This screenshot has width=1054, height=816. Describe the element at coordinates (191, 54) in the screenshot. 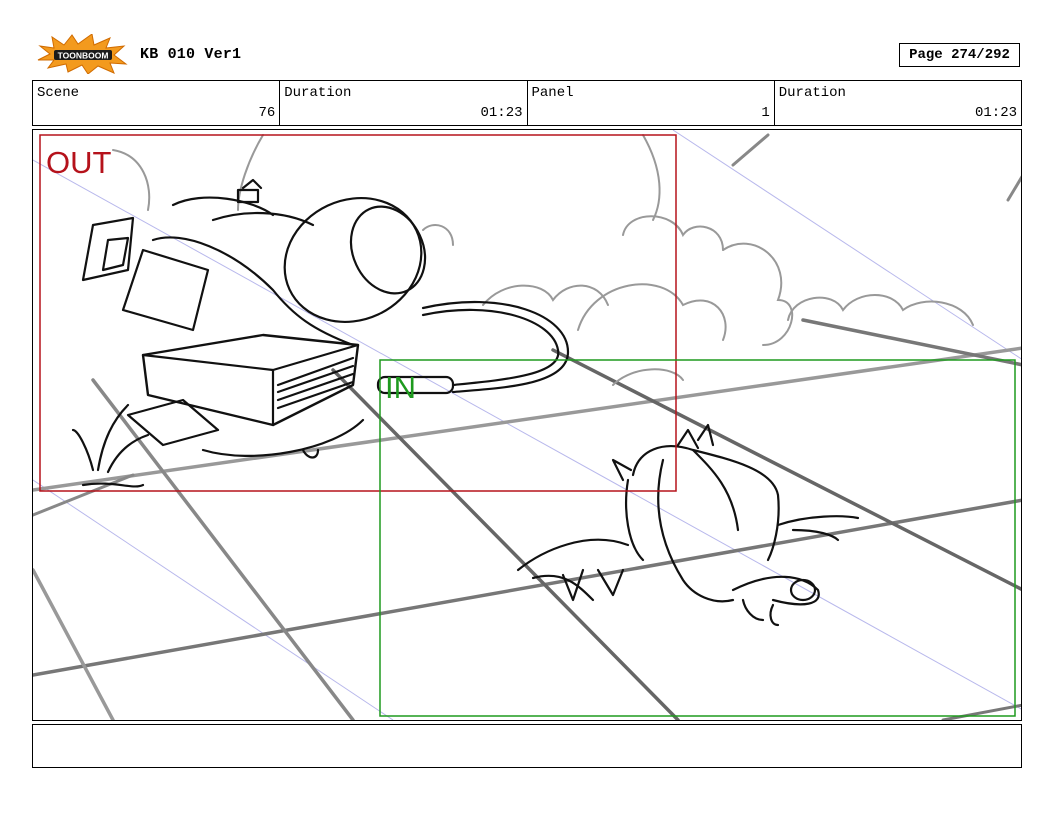

I see `document-title: KB 010 Ver1` at that location.